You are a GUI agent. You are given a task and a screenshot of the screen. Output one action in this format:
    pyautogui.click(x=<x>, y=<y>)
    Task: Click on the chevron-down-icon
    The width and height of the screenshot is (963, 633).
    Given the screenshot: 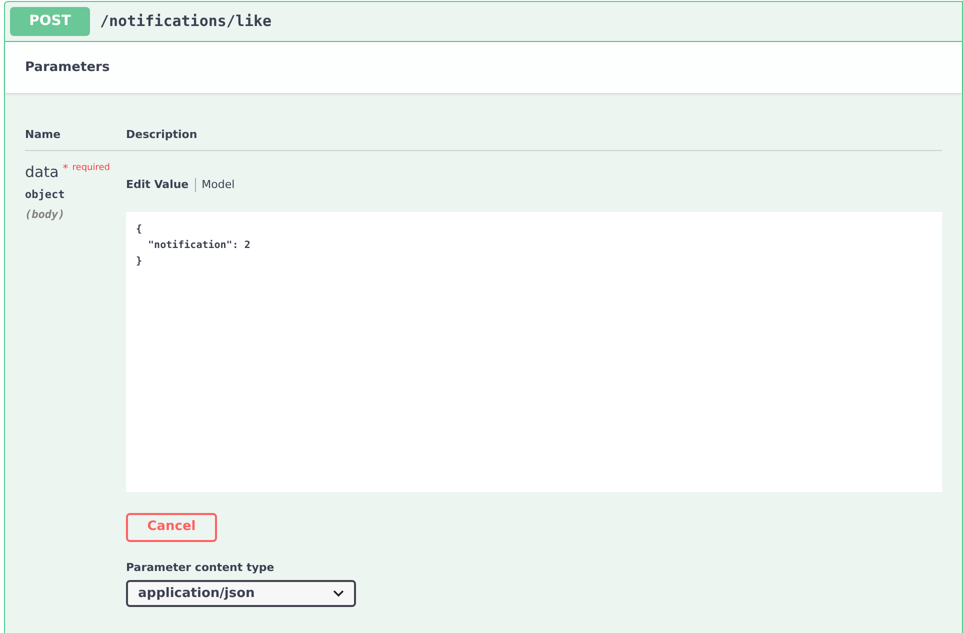 What is the action you would take?
    pyautogui.click(x=338, y=593)
    